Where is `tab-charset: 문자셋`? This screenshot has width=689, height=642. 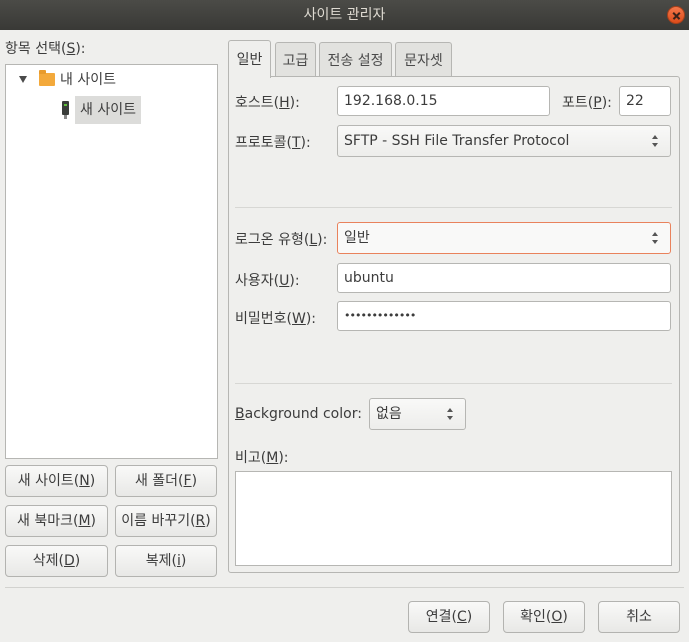
tab-charset: 문자셋 is located at coordinates (423, 60).